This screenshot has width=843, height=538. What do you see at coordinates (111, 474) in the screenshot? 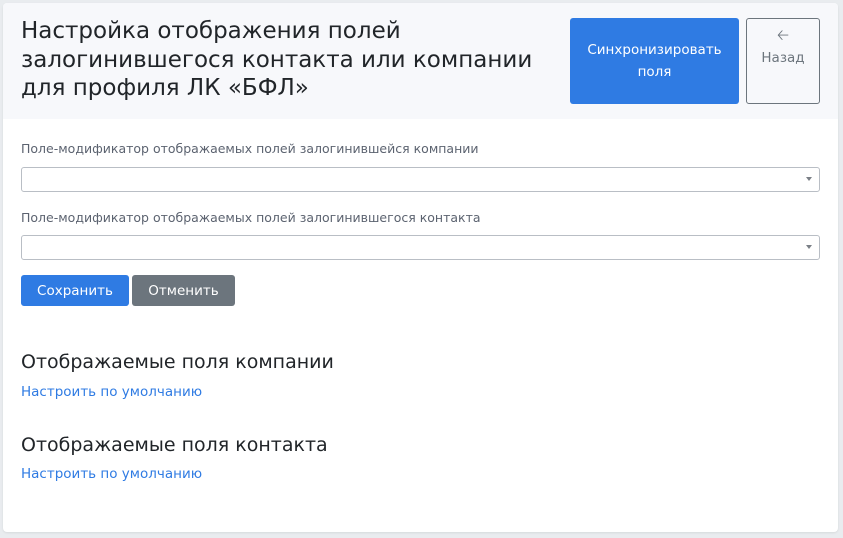
I see `contact-default-link: Настроить по умолчанию` at bounding box center [111, 474].